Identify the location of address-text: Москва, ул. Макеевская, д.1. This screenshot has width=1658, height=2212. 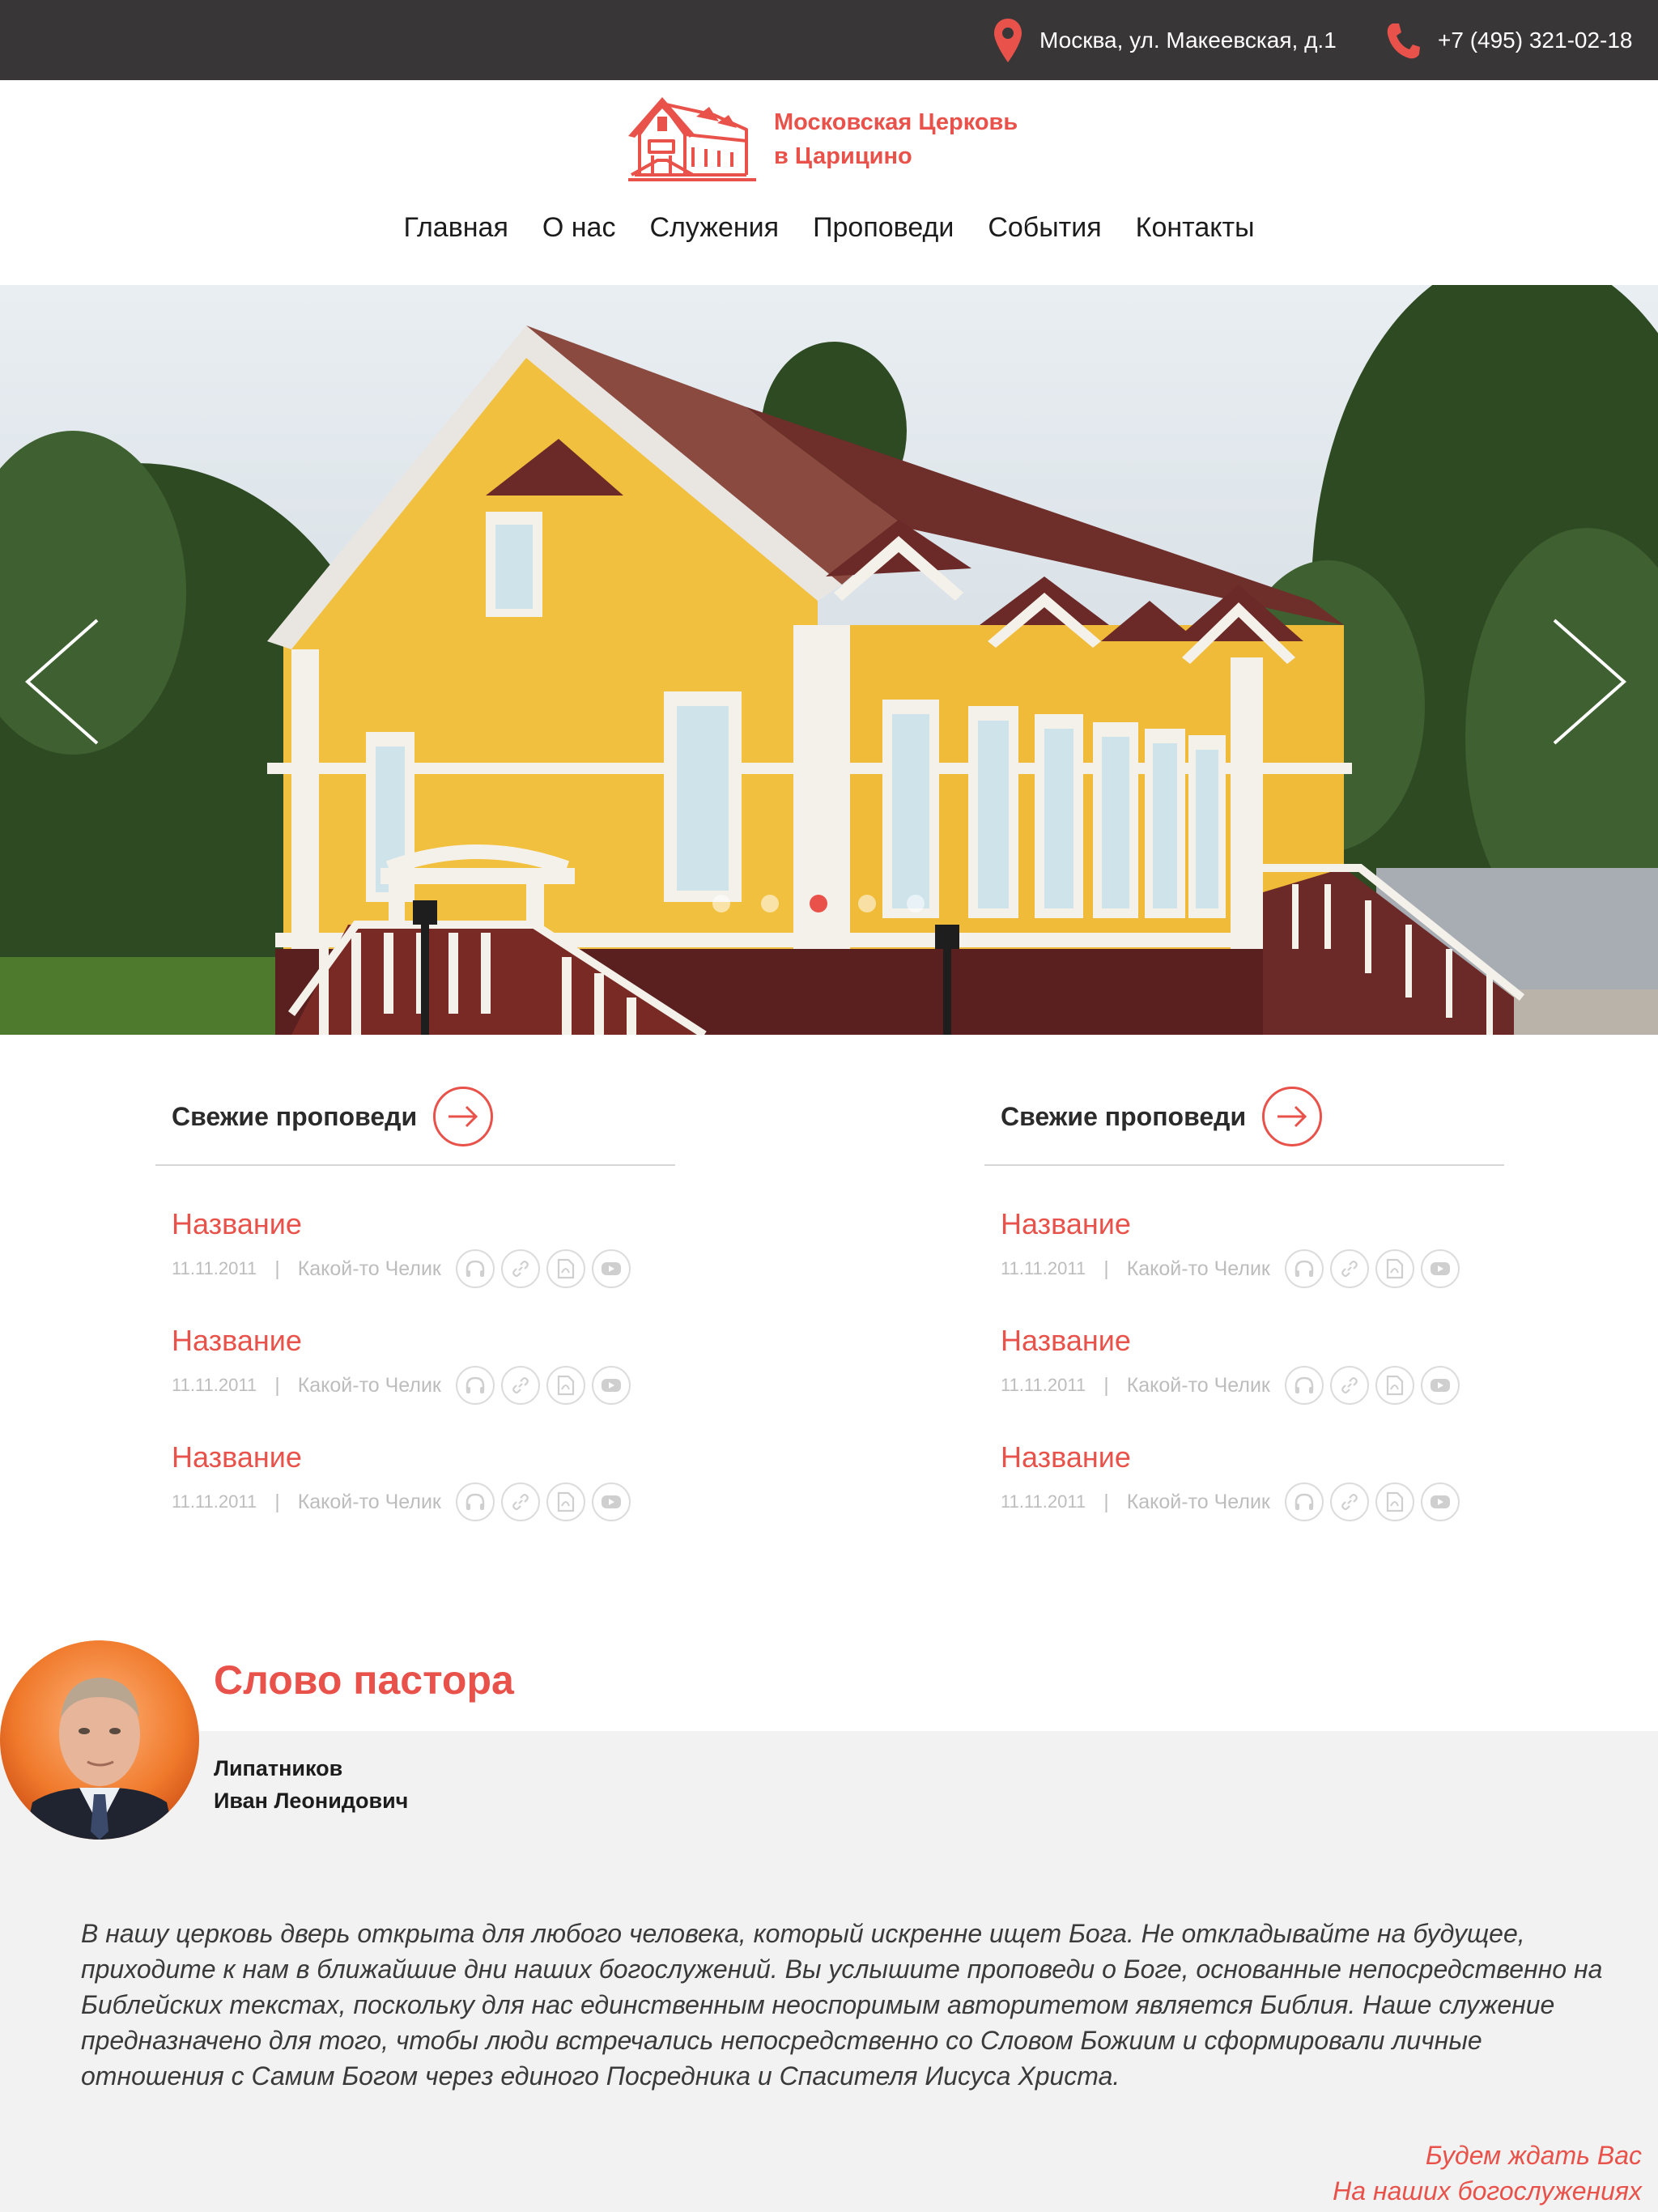
(1188, 40).